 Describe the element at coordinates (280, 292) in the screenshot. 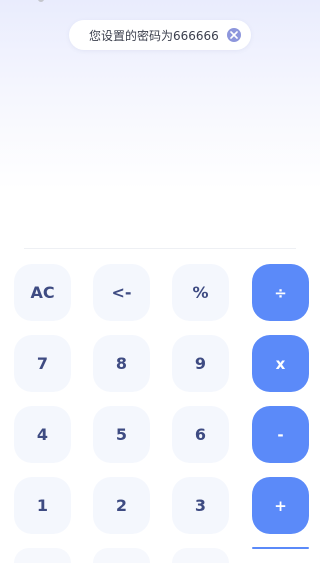

I see `divide-button: ÷` at that location.